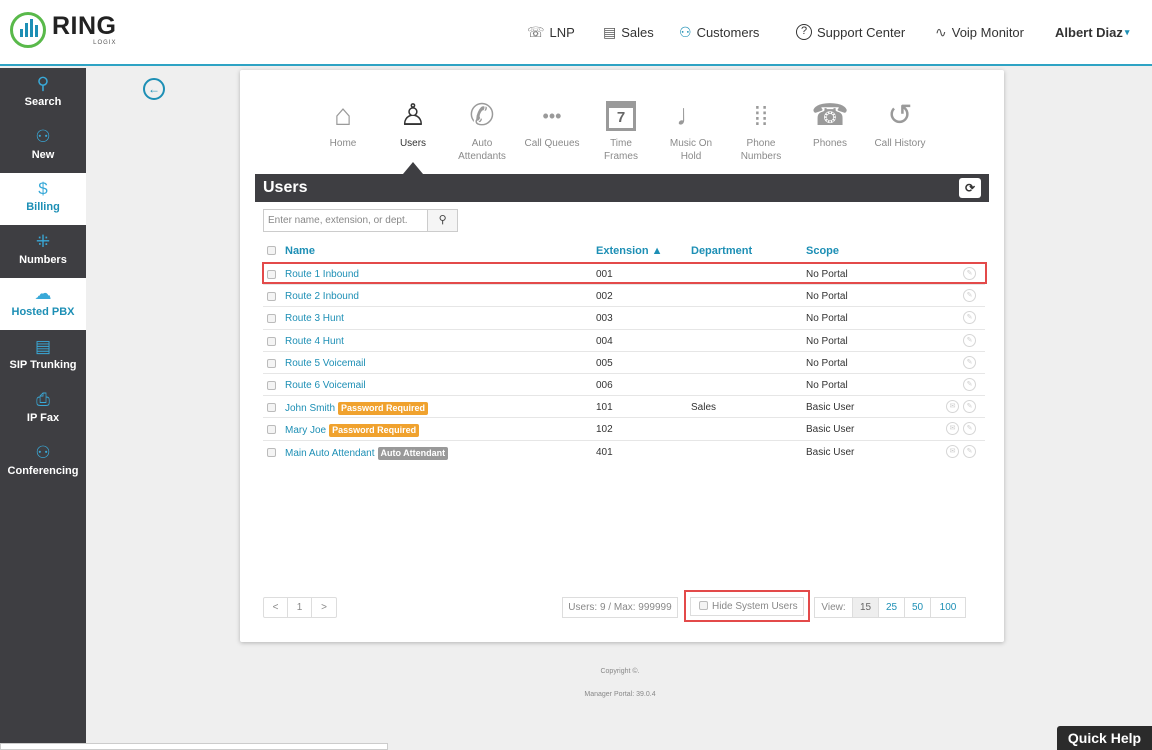  What do you see at coordinates (624, 384) in the screenshot?
I see `table-row: Route 6 Voicemail 006 No Portal ✎` at bounding box center [624, 384].